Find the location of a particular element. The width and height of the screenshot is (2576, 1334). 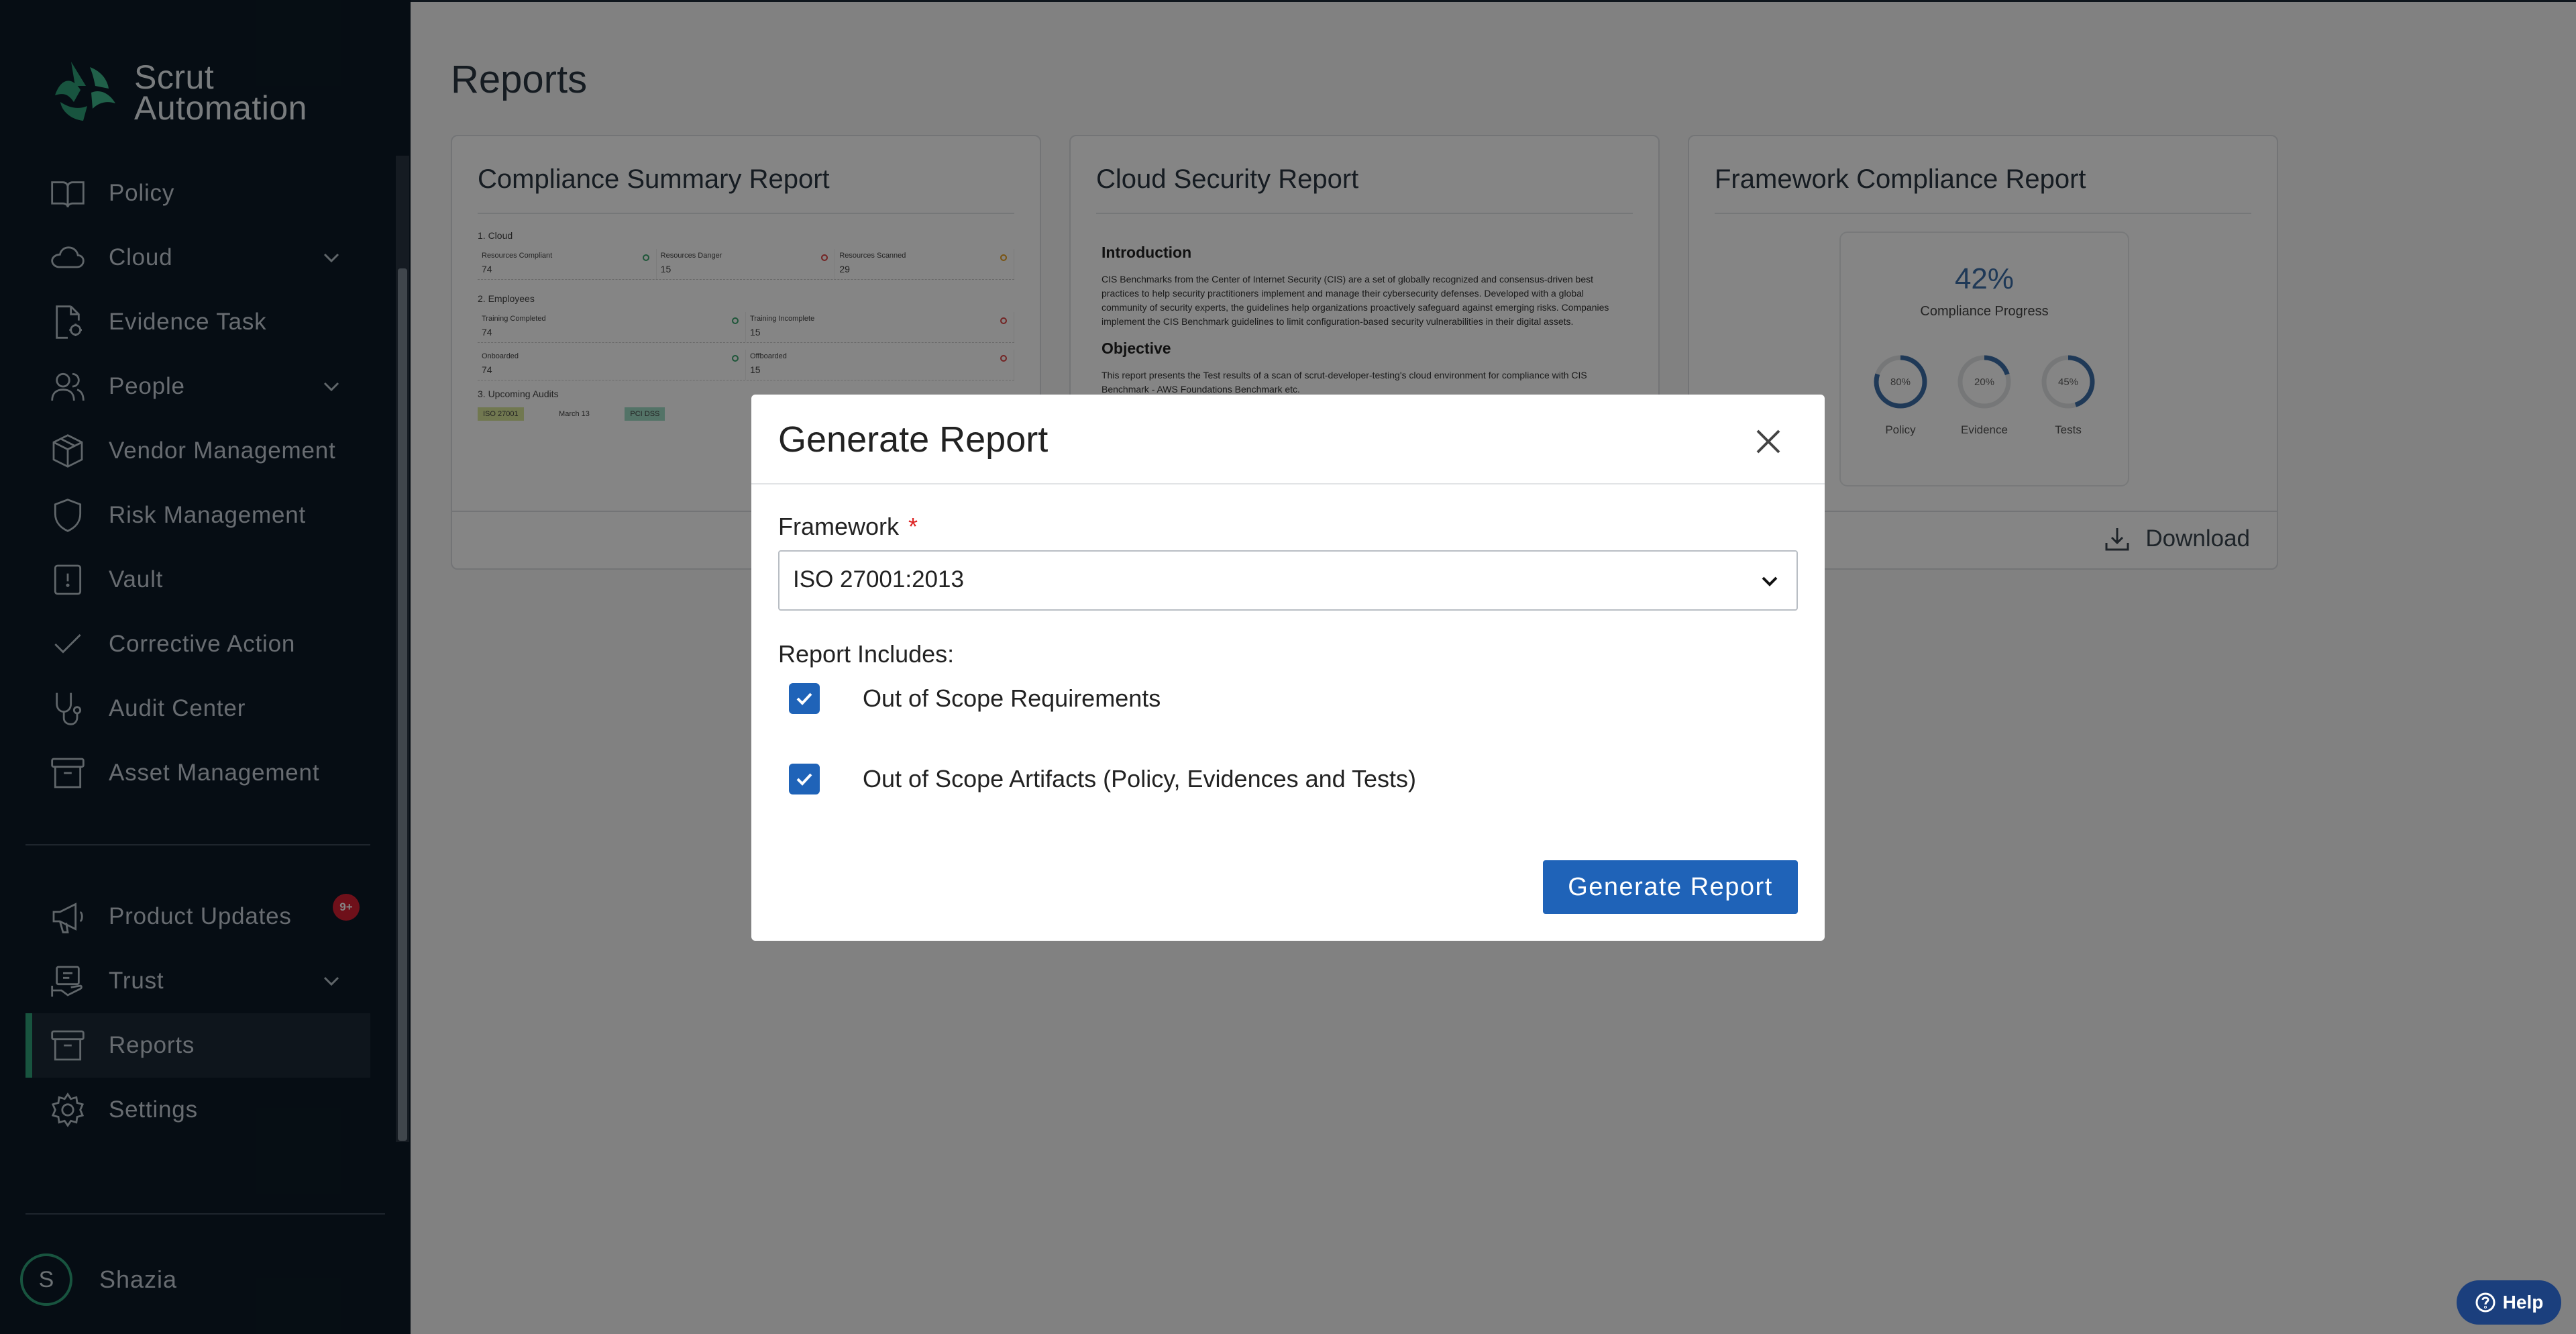

dialog-divider is located at coordinates (1288, 483).